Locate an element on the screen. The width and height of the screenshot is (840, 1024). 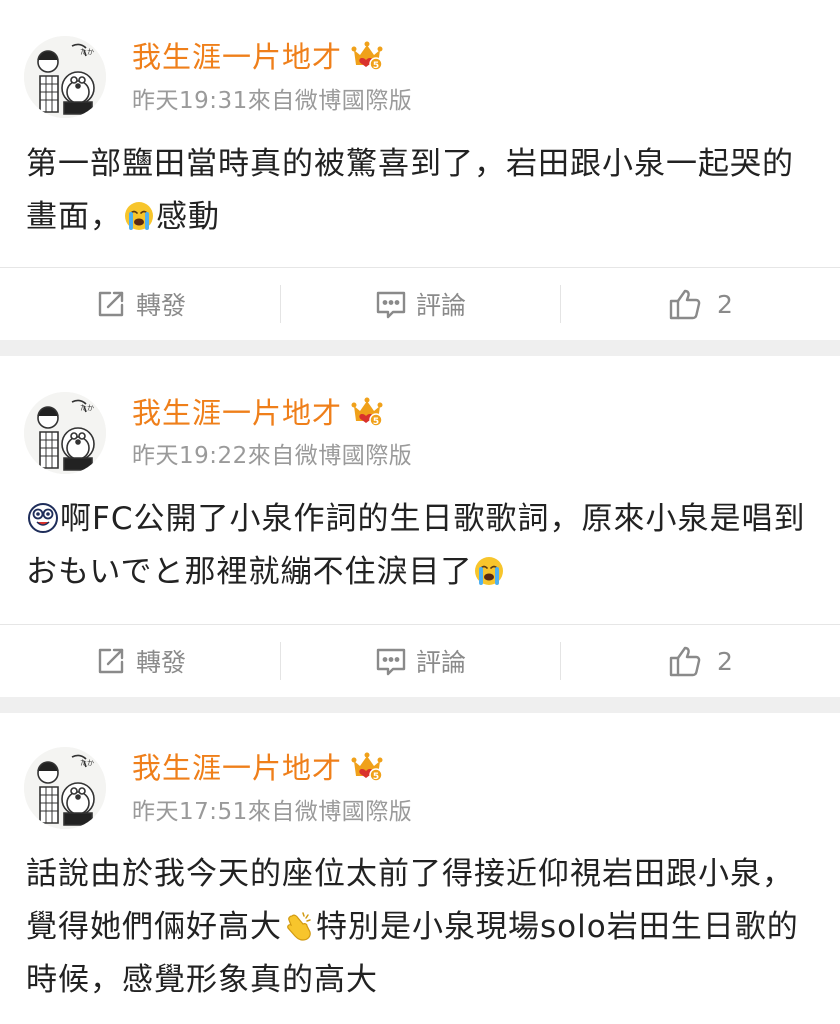
post-body: 第一部鹽田當時真的被驚喜到了，岩田跟小泉一起哭的畫面， 感動 is located at coordinates (421, 191).